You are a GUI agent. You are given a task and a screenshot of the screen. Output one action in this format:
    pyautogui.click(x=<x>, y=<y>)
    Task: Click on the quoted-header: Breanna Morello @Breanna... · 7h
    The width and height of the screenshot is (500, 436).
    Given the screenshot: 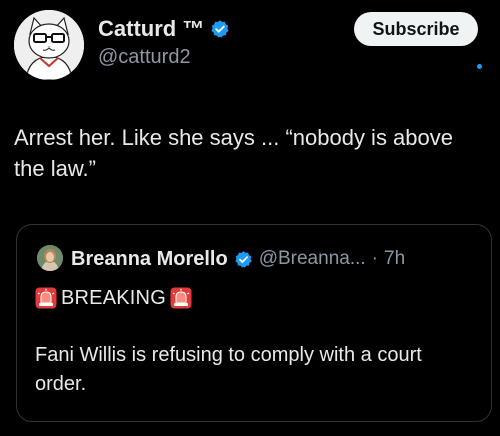 What is the action you would take?
    pyautogui.click(x=238, y=259)
    